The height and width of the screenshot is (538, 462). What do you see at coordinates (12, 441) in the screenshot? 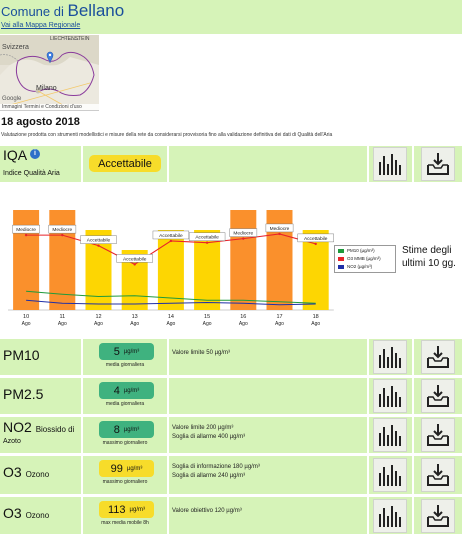
I see `pollutant-fullname-2: Azoto` at bounding box center [12, 441].